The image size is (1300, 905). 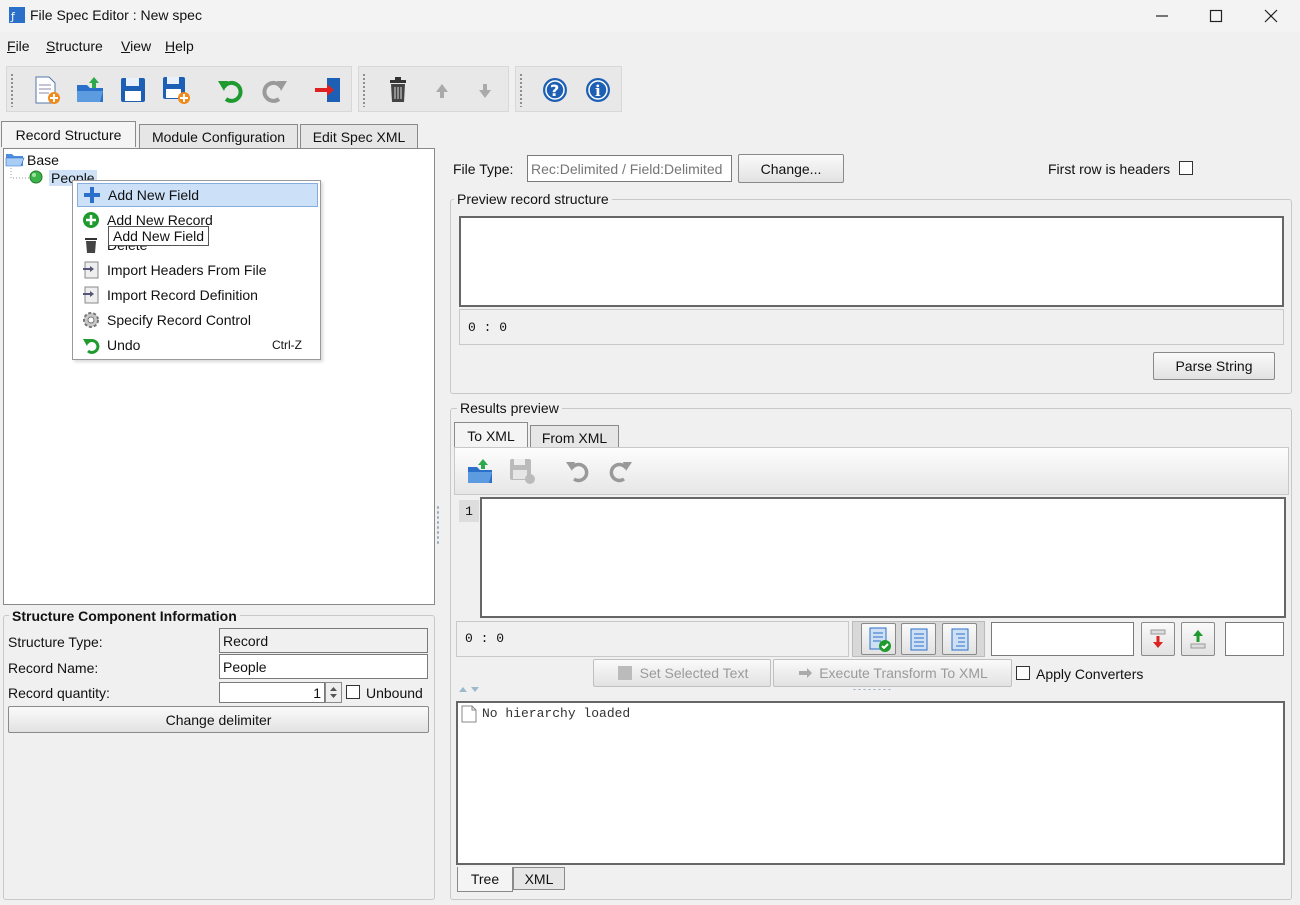 I want to click on svg-text: i, so click(x=598, y=91).